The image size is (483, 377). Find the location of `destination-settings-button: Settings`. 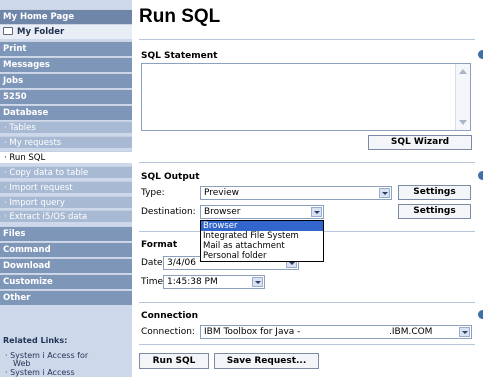

destination-settings-button: Settings is located at coordinates (434, 211).